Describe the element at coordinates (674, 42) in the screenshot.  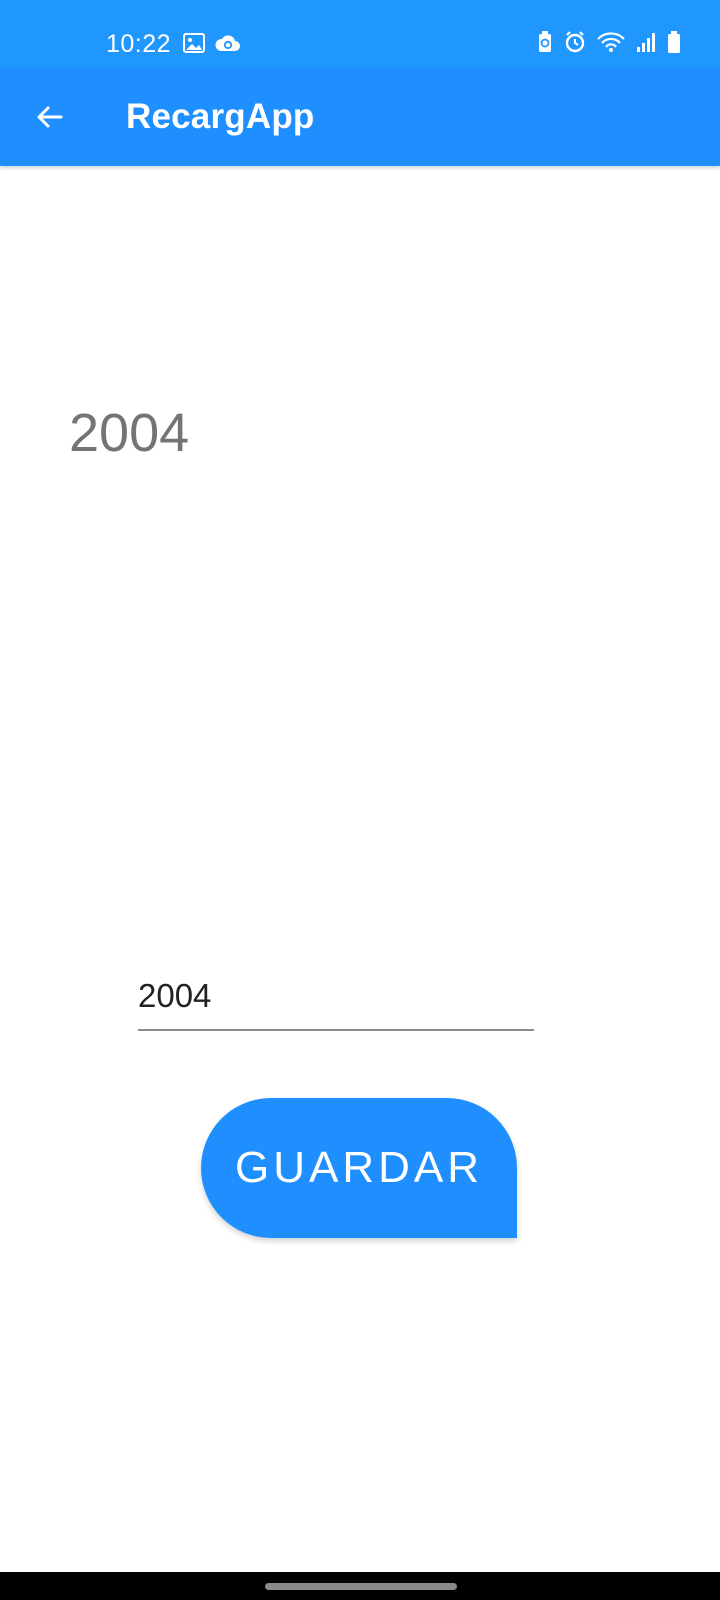
I see `battery-icon` at that location.